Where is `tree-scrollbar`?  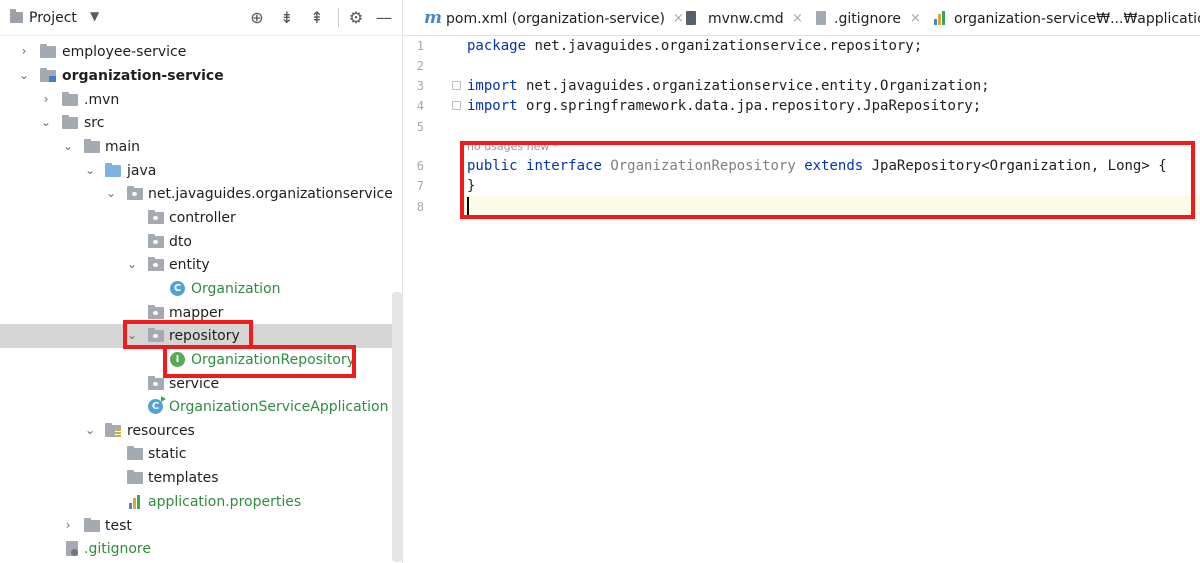
tree-scrollbar is located at coordinates (397, 427).